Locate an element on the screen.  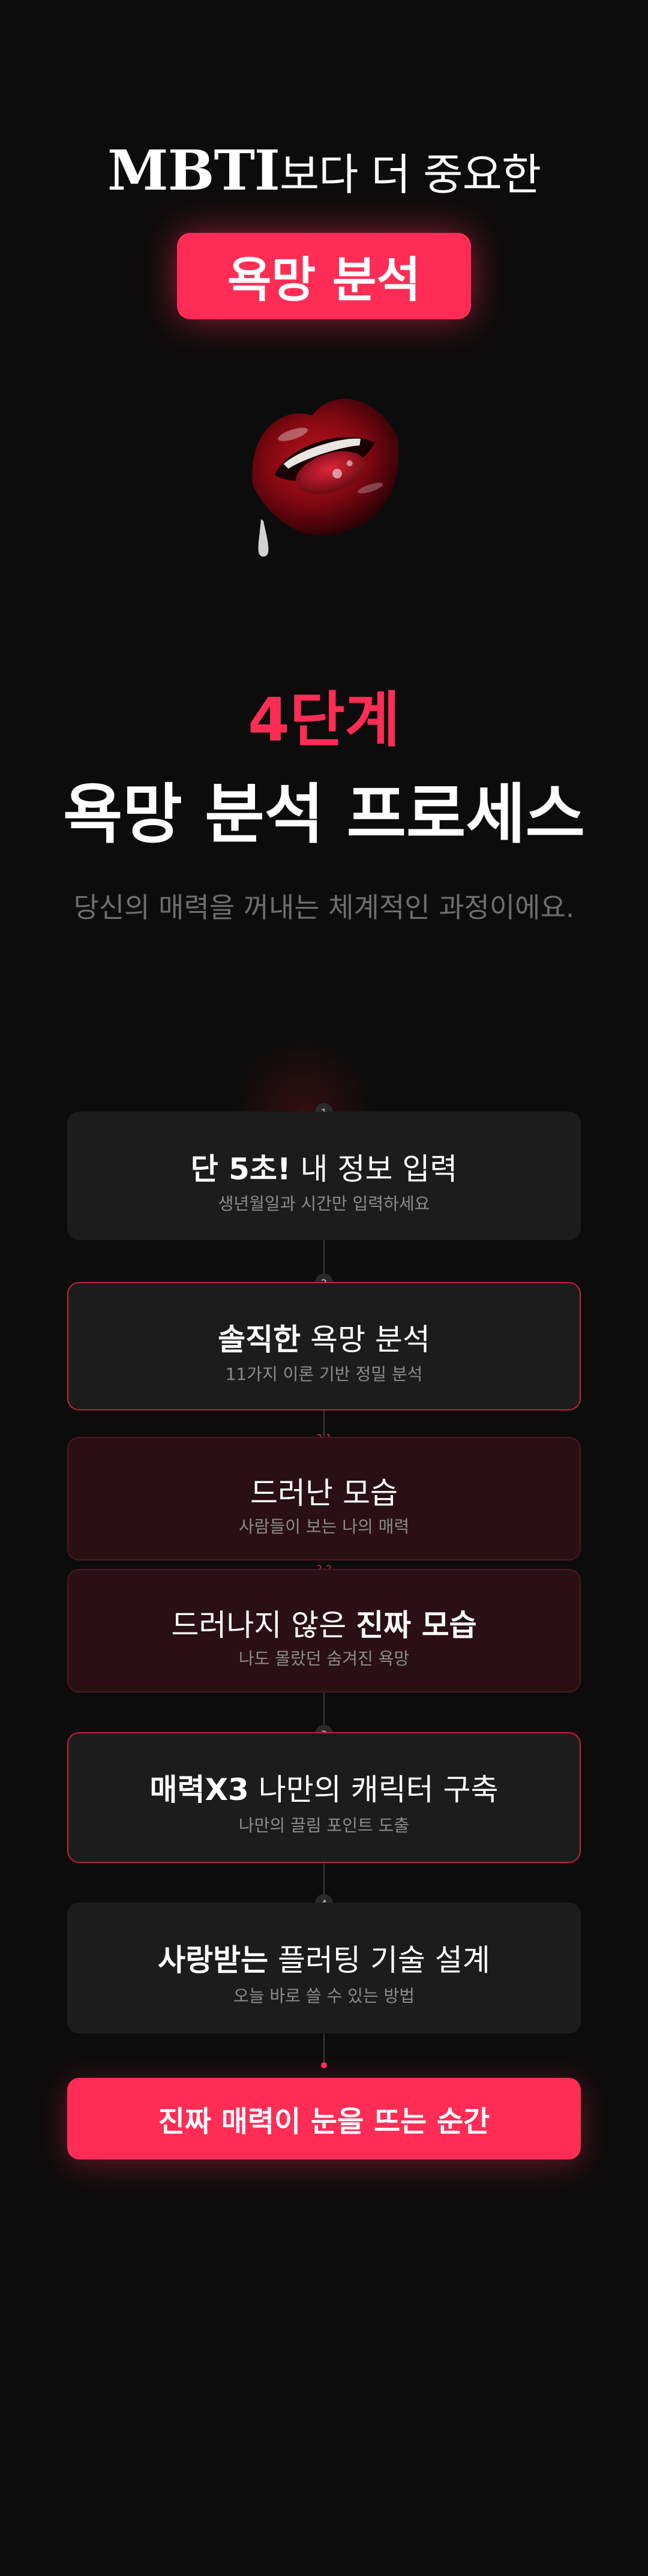
step-card-2-1: 드러난 모습 사람들이 보는 나의 매력 is located at coordinates (324, 1498).